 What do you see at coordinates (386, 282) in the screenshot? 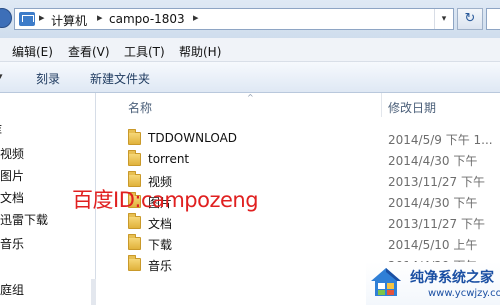
I see `house-logo-icon` at bounding box center [386, 282].